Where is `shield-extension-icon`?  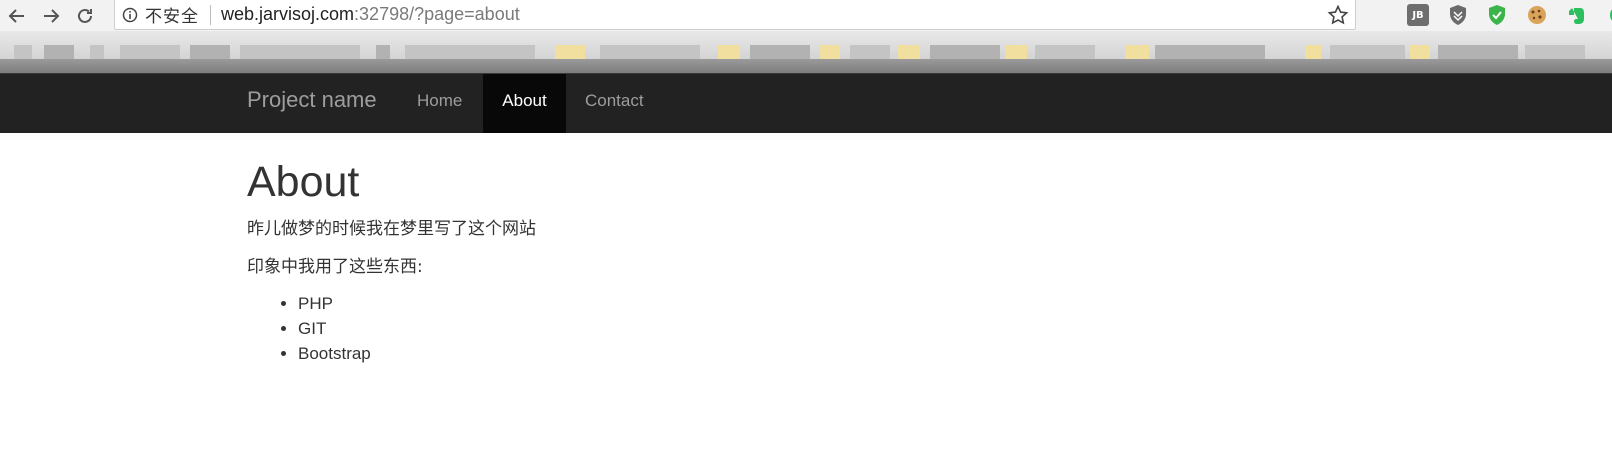
shield-extension-icon is located at coordinates (1458, 15).